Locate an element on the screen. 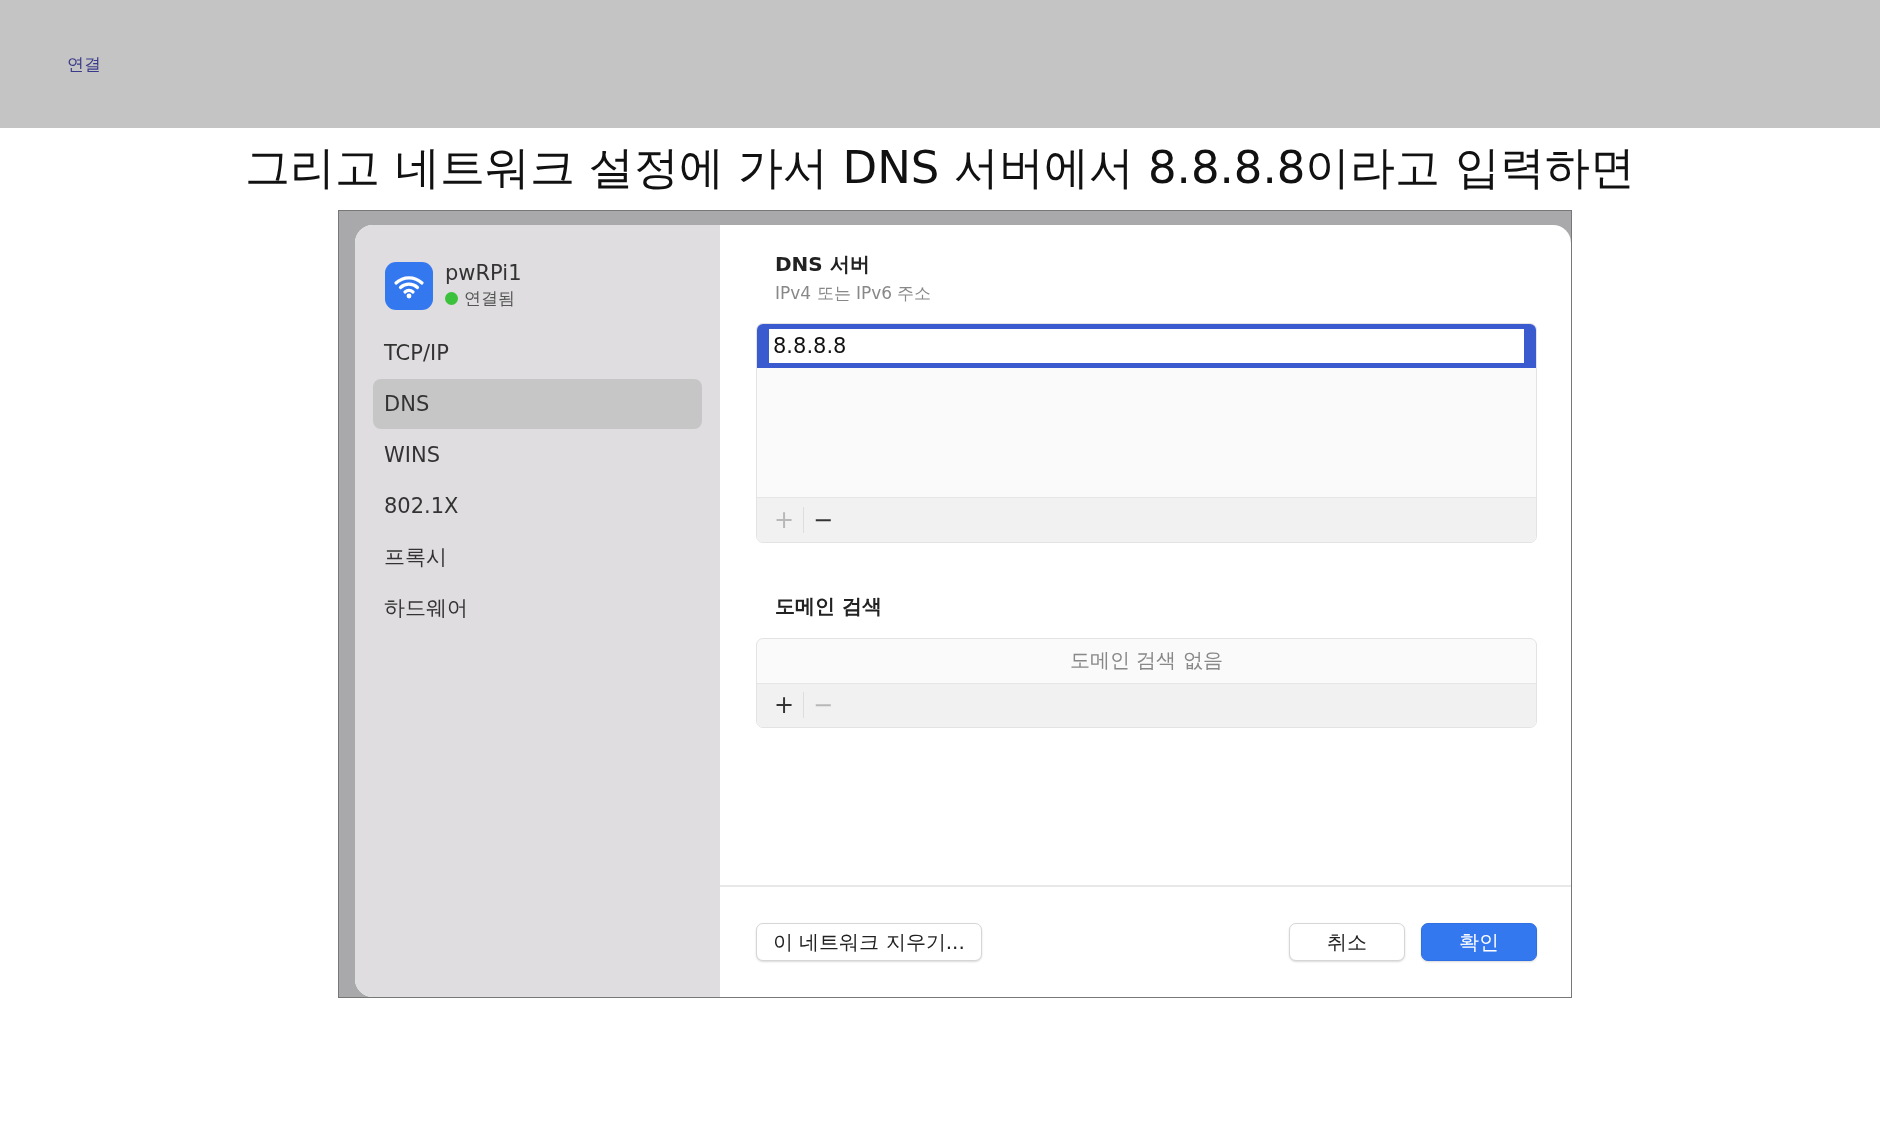 This screenshot has width=1880, height=1125. sidebar-item: DNS is located at coordinates (537, 404).